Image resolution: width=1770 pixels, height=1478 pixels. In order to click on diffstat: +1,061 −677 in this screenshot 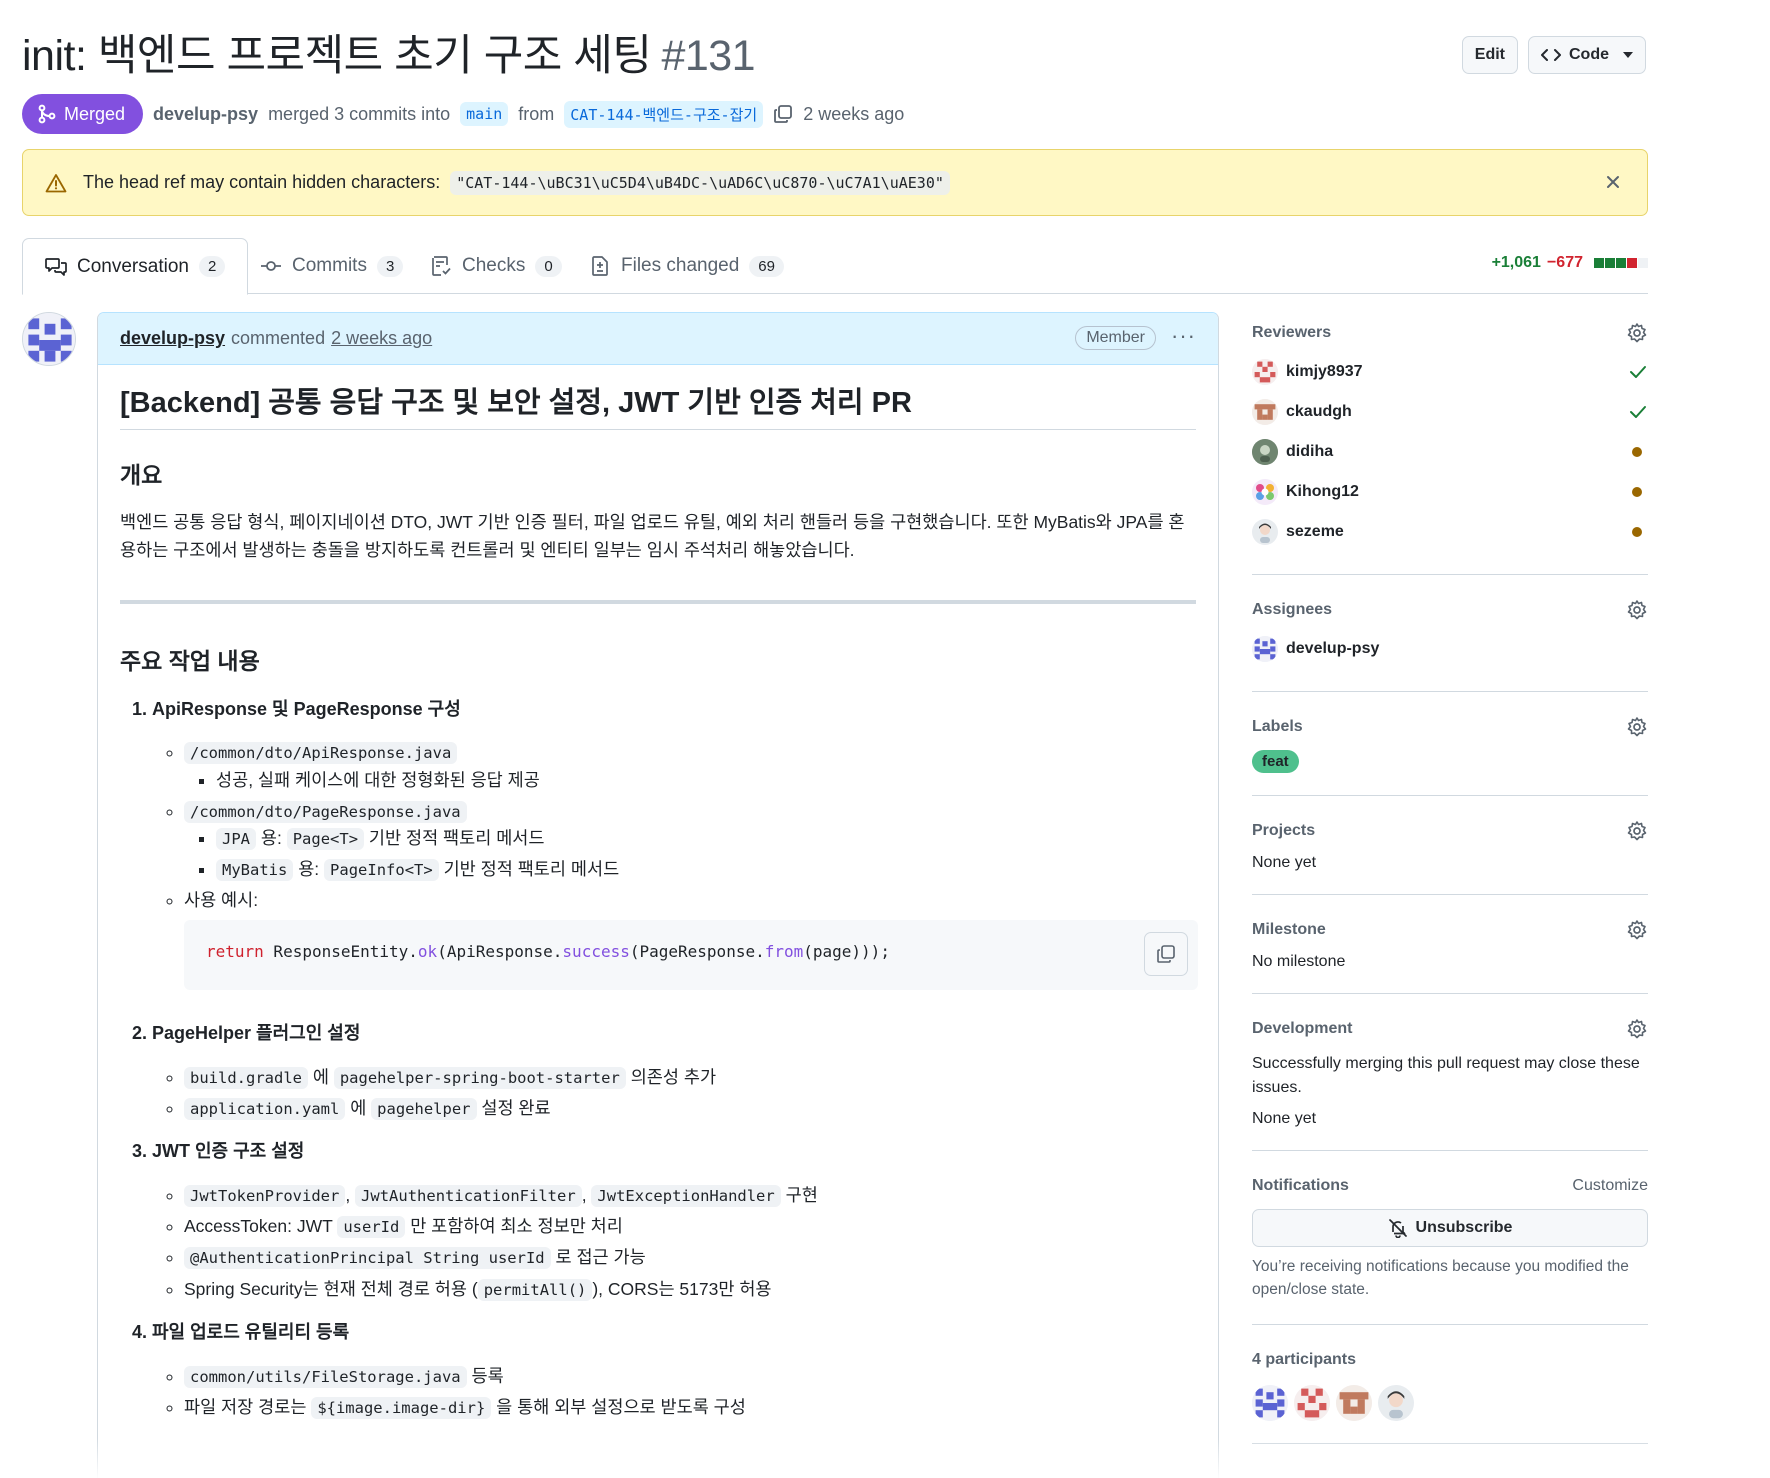, I will do `click(1570, 263)`.